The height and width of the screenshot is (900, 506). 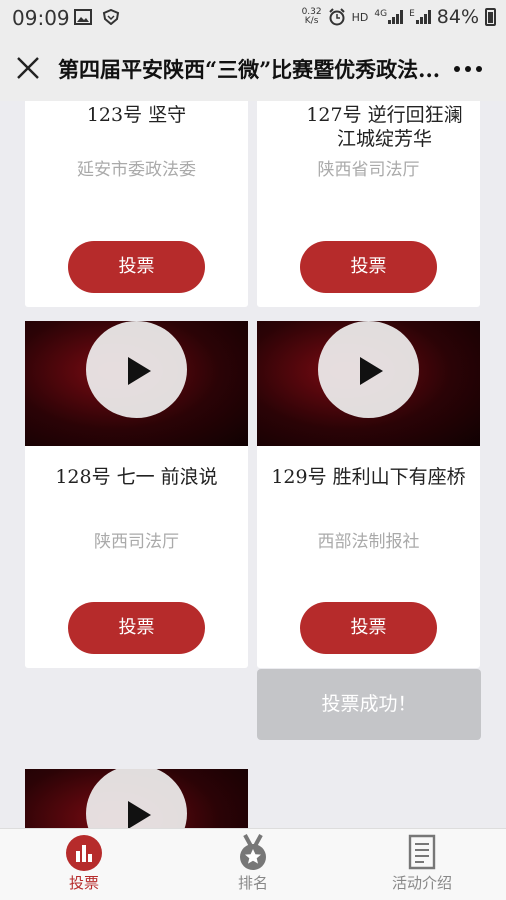 What do you see at coordinates (83, 17) in the screenshot?
I see `image-icon` at bounding box center [83, 17].